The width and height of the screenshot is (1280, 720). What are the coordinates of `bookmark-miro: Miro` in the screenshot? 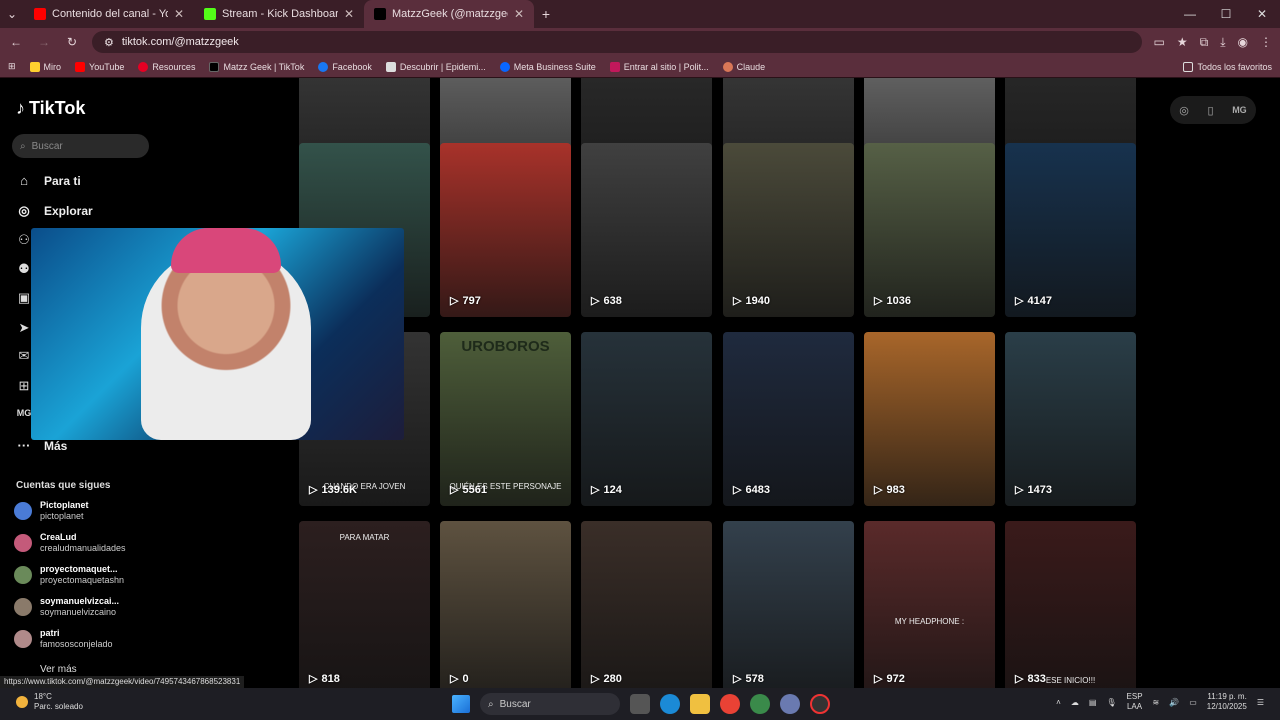 It's located at (45, 66).